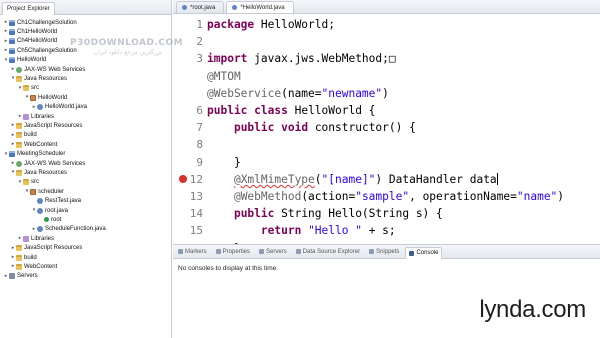  Describe the element at coordinates (328, 196) in the screenshot. I see `code-token: (action=` at that location.